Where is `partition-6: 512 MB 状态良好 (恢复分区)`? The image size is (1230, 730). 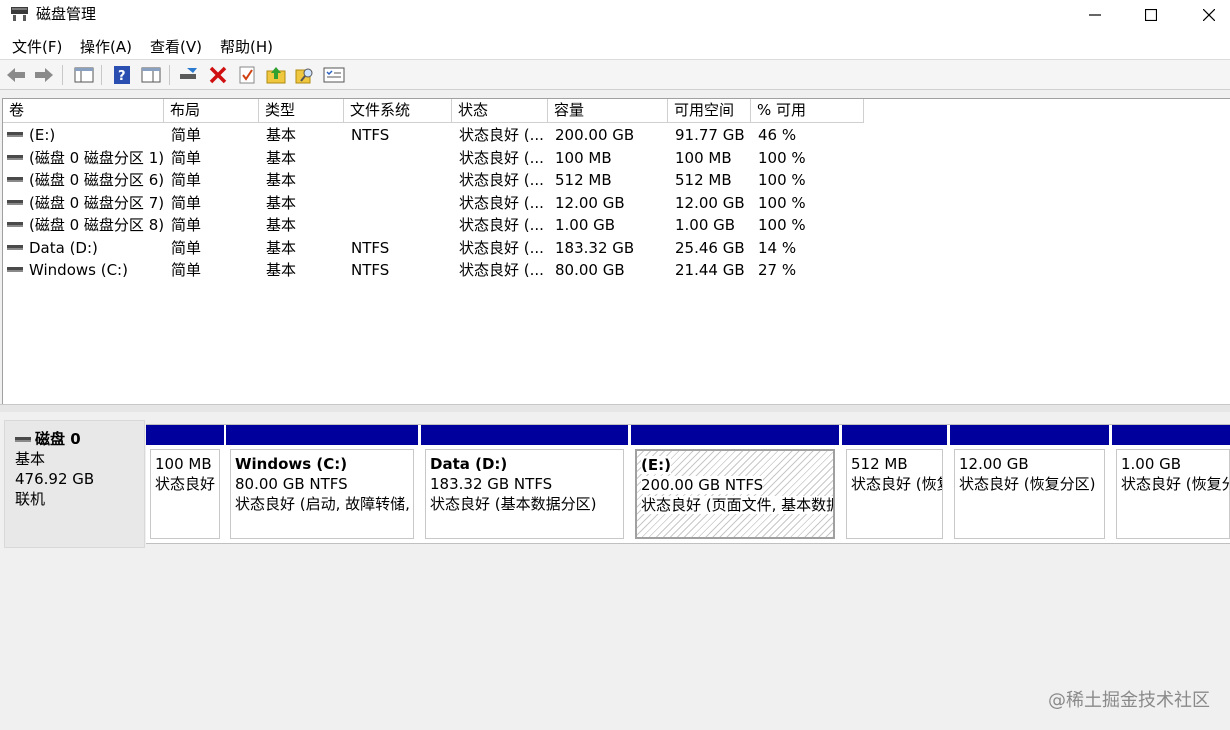
partition-6: 512 MB 状态良好 (恢复分区) is located at coordinates (894, 484).